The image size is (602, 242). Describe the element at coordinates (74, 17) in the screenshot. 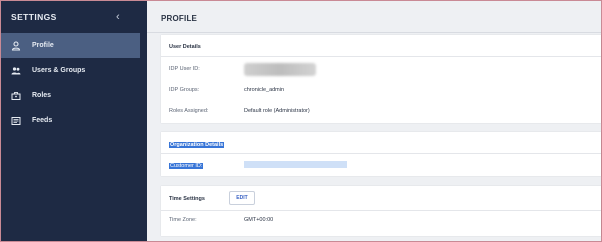

I see `sidebar-header: SETTINGS` at that location.